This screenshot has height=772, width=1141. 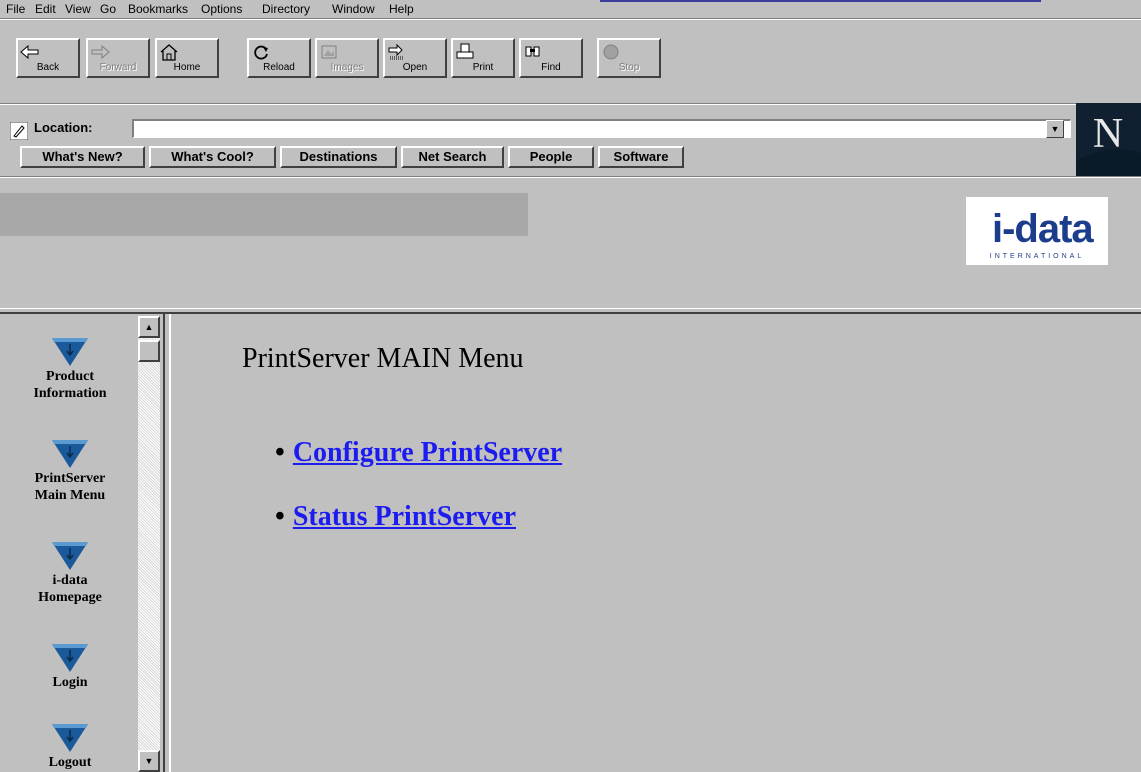 I want to click on find-button: Find, so click(x=551, y=58).